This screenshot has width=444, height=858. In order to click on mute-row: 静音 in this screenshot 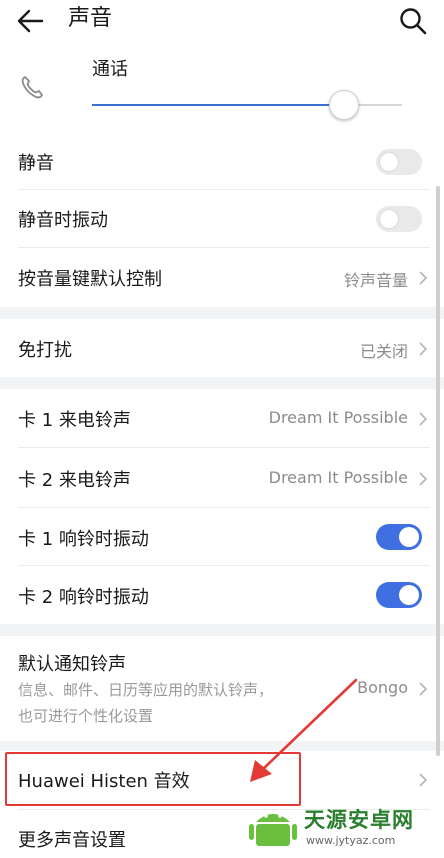, I will do `click(222, 162)`.